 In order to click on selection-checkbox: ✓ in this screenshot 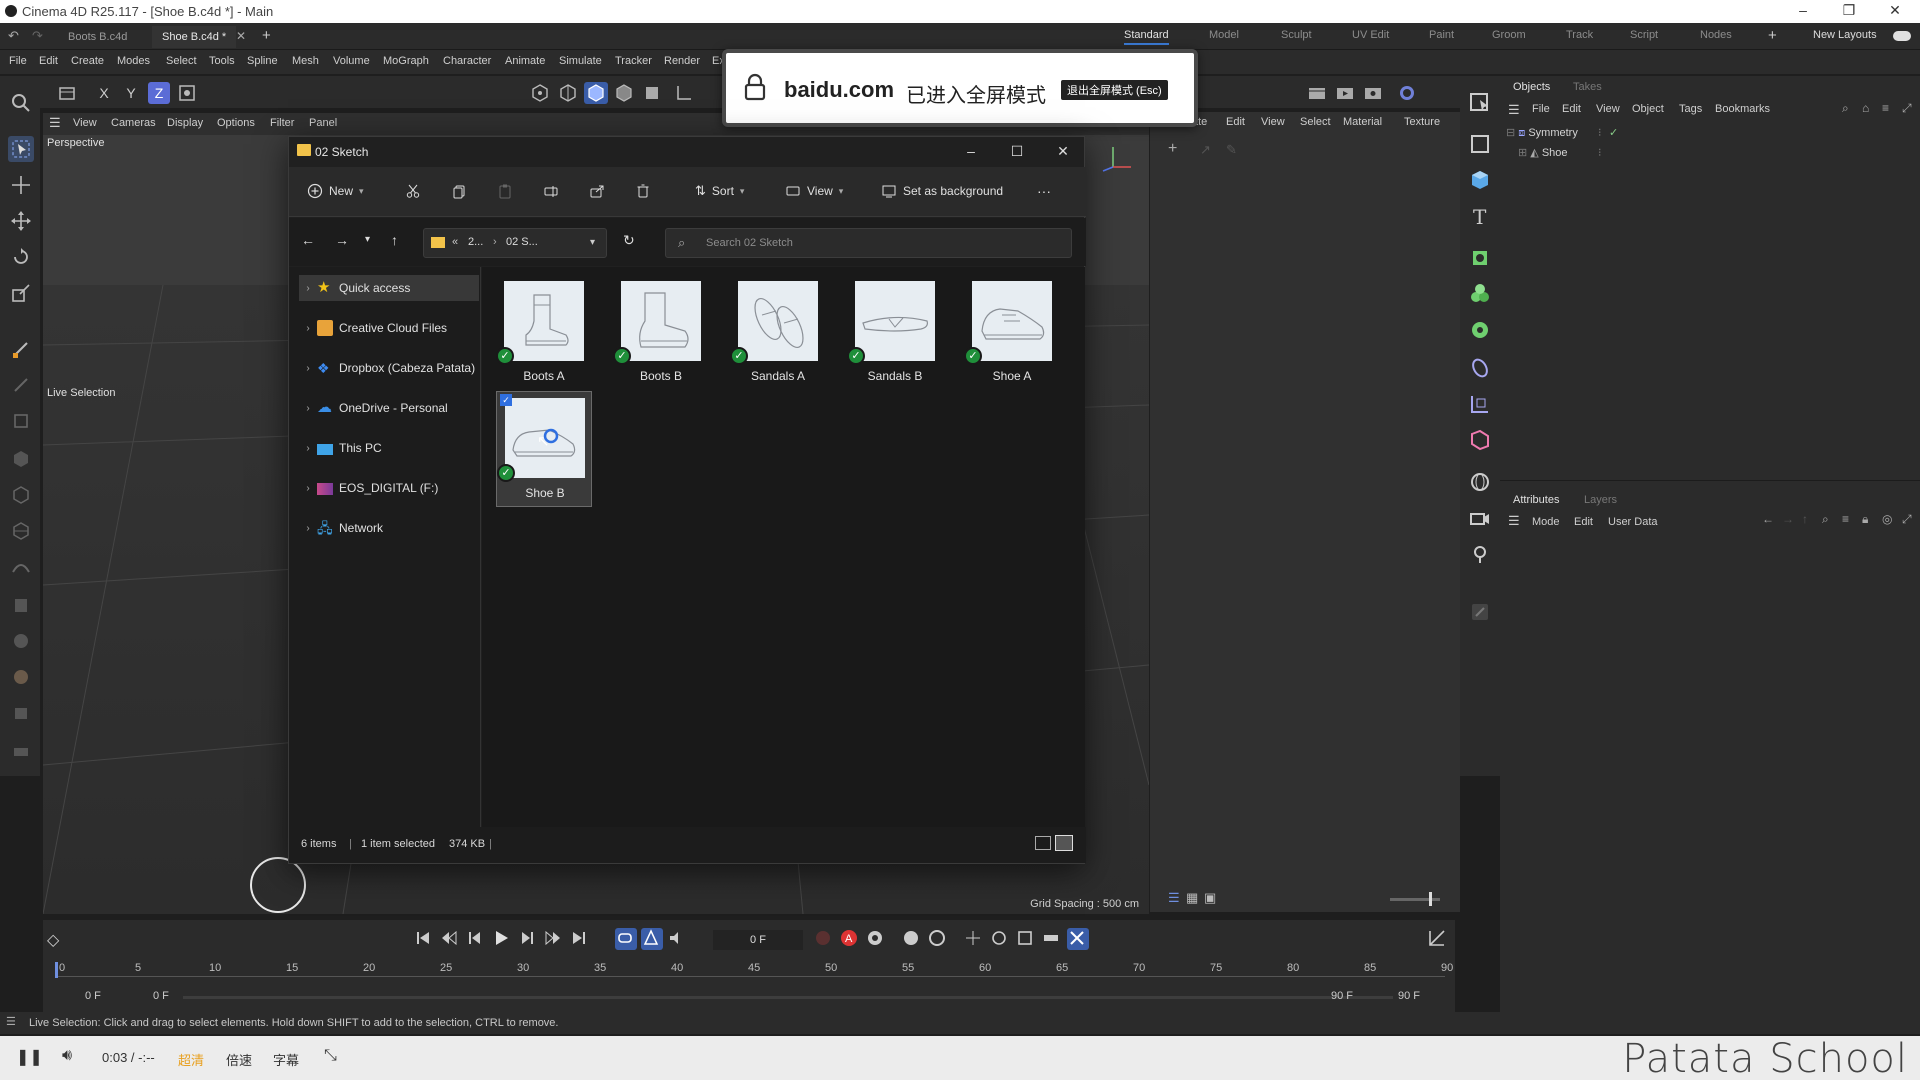, I will do `click(506, 400)`.